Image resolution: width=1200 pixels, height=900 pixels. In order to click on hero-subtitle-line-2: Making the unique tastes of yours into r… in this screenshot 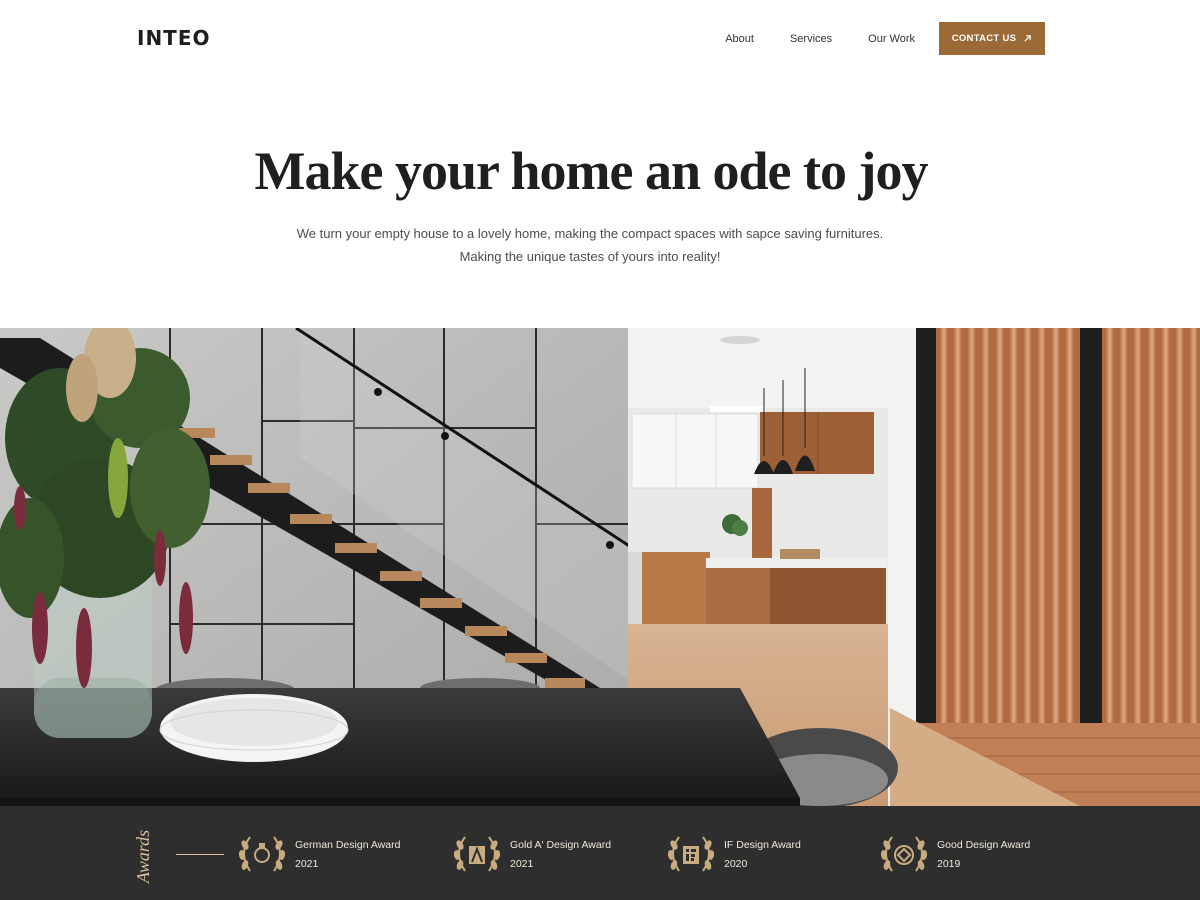, I will do `click(590, 256)`.